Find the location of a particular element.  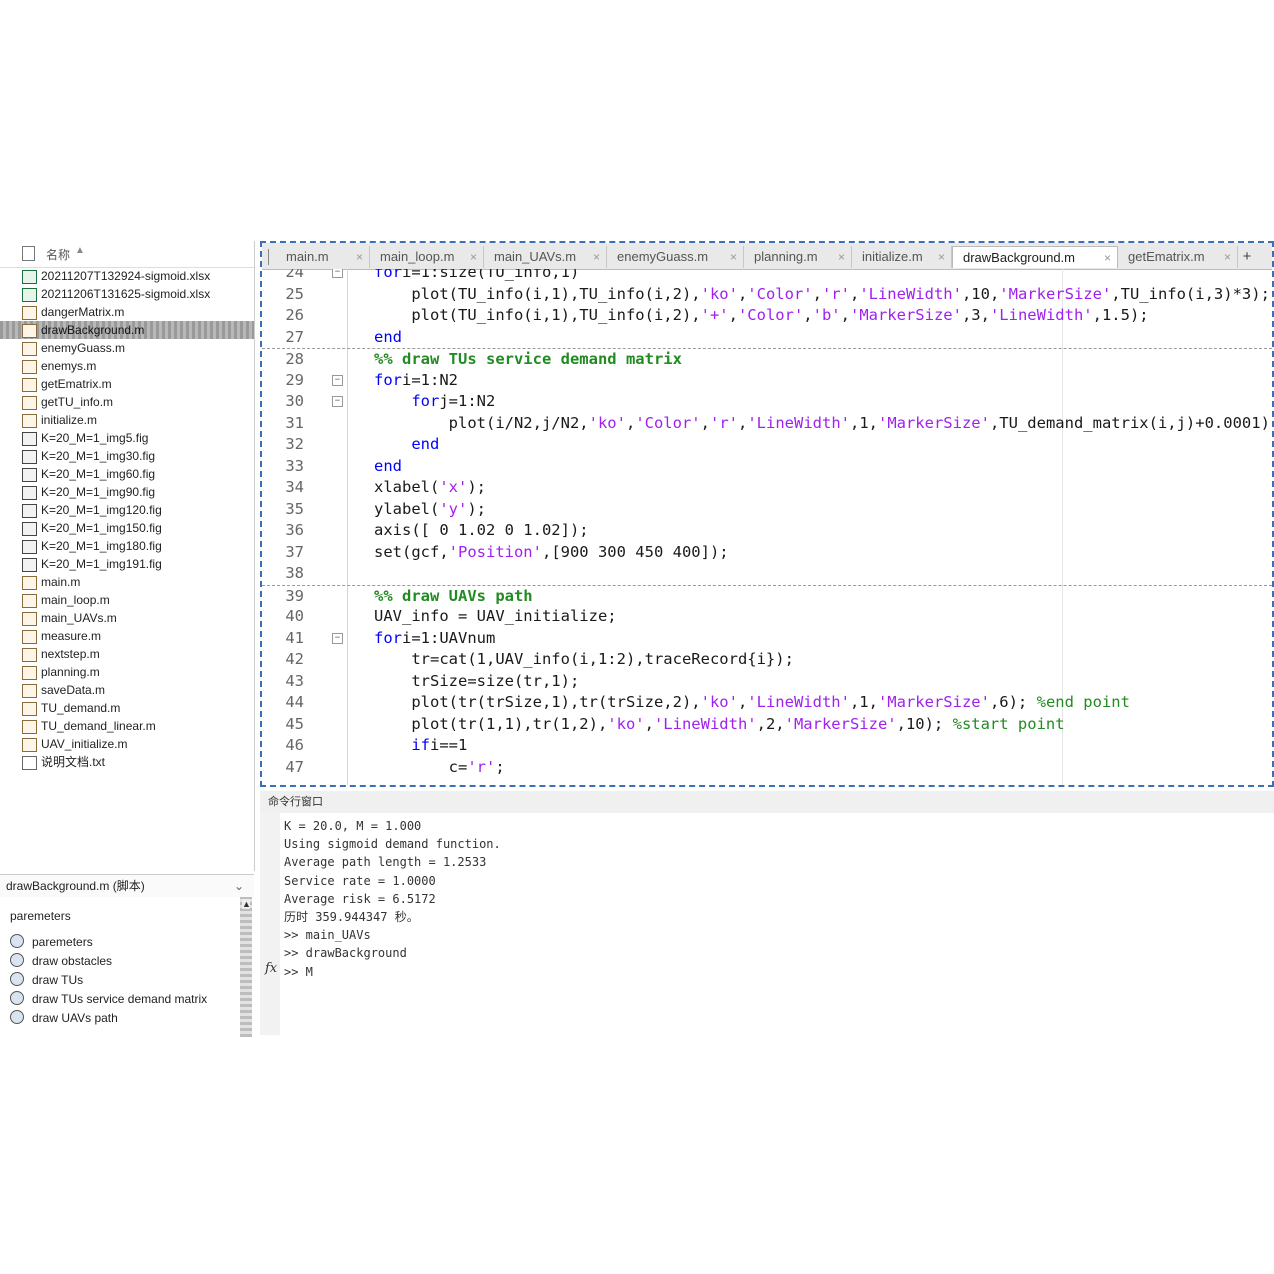

code-line: 47 c='r'; is located at coordinates (767, 768).